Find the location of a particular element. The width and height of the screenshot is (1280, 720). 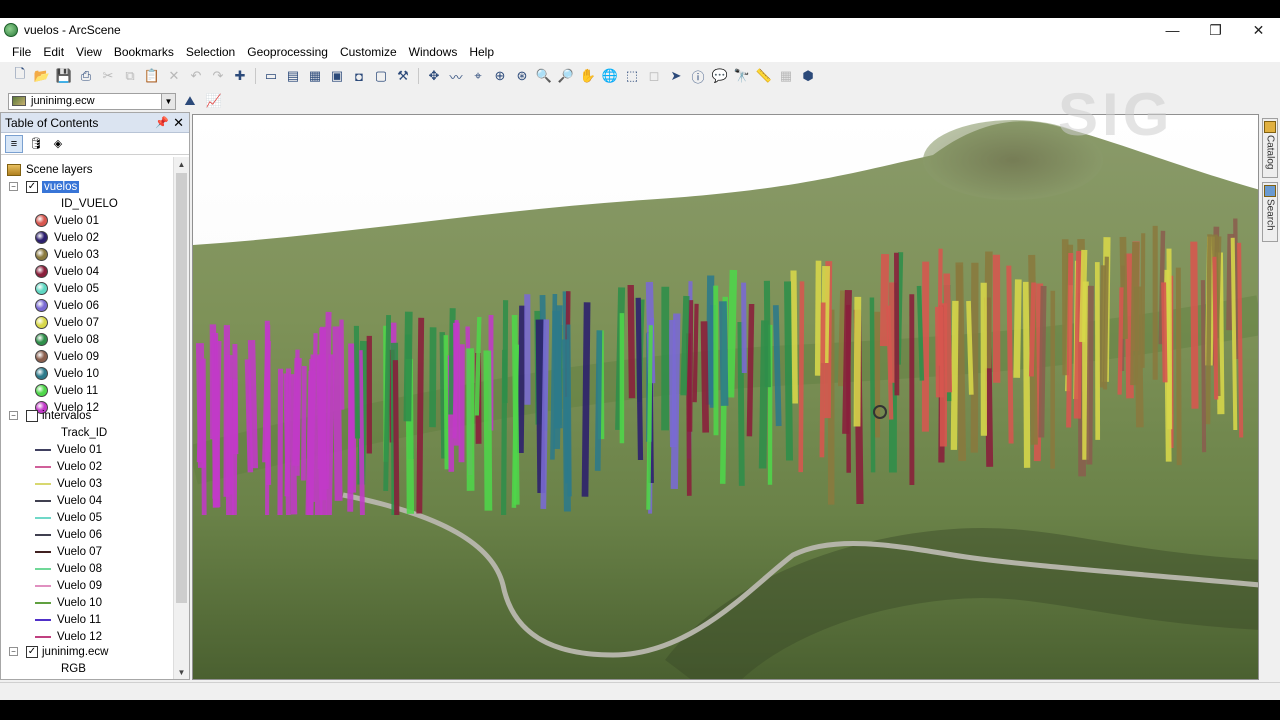

maximize-button: ❐ is located at coordinates (1215, 30).